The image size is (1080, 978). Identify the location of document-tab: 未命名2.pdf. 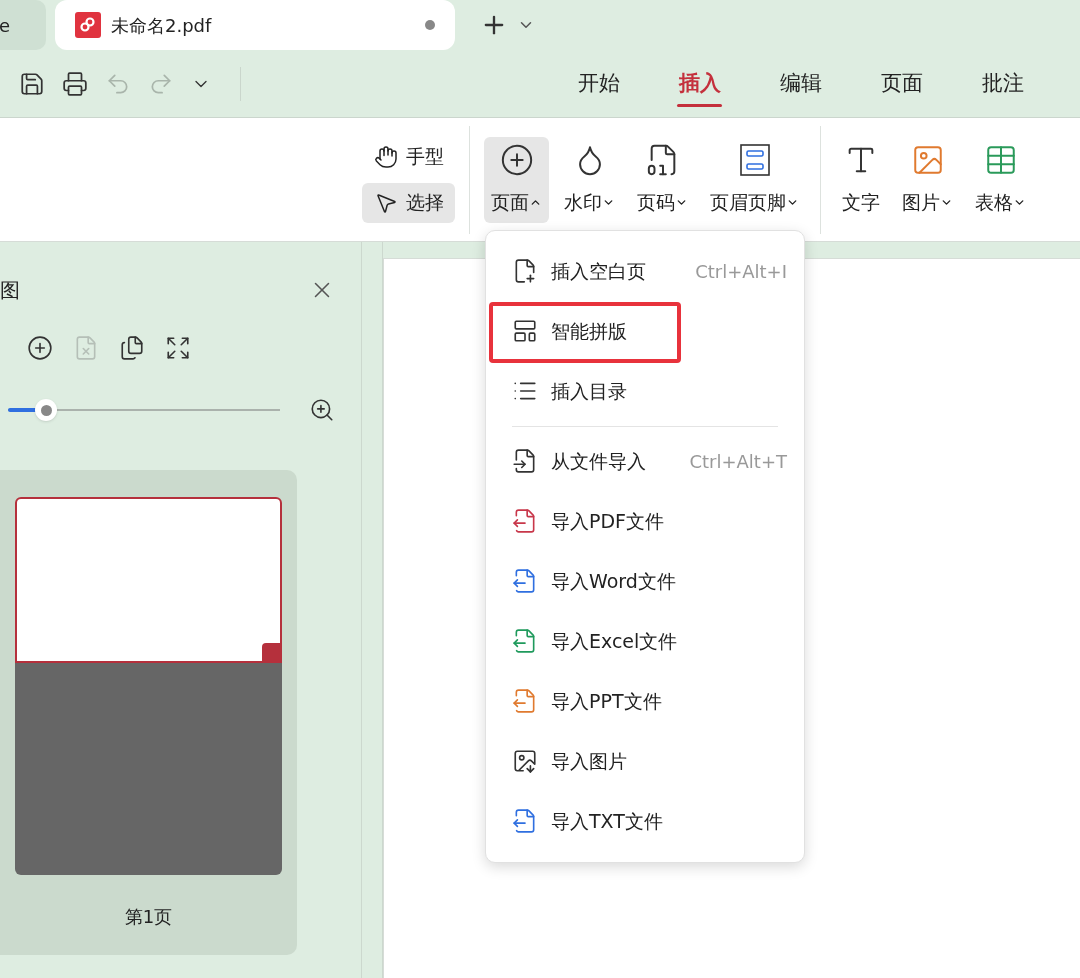
(255, 25).